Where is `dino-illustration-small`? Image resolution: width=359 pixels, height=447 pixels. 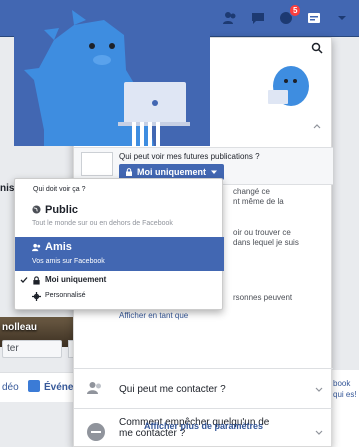 dino-illustration-small is located at coordinates (286, 83).